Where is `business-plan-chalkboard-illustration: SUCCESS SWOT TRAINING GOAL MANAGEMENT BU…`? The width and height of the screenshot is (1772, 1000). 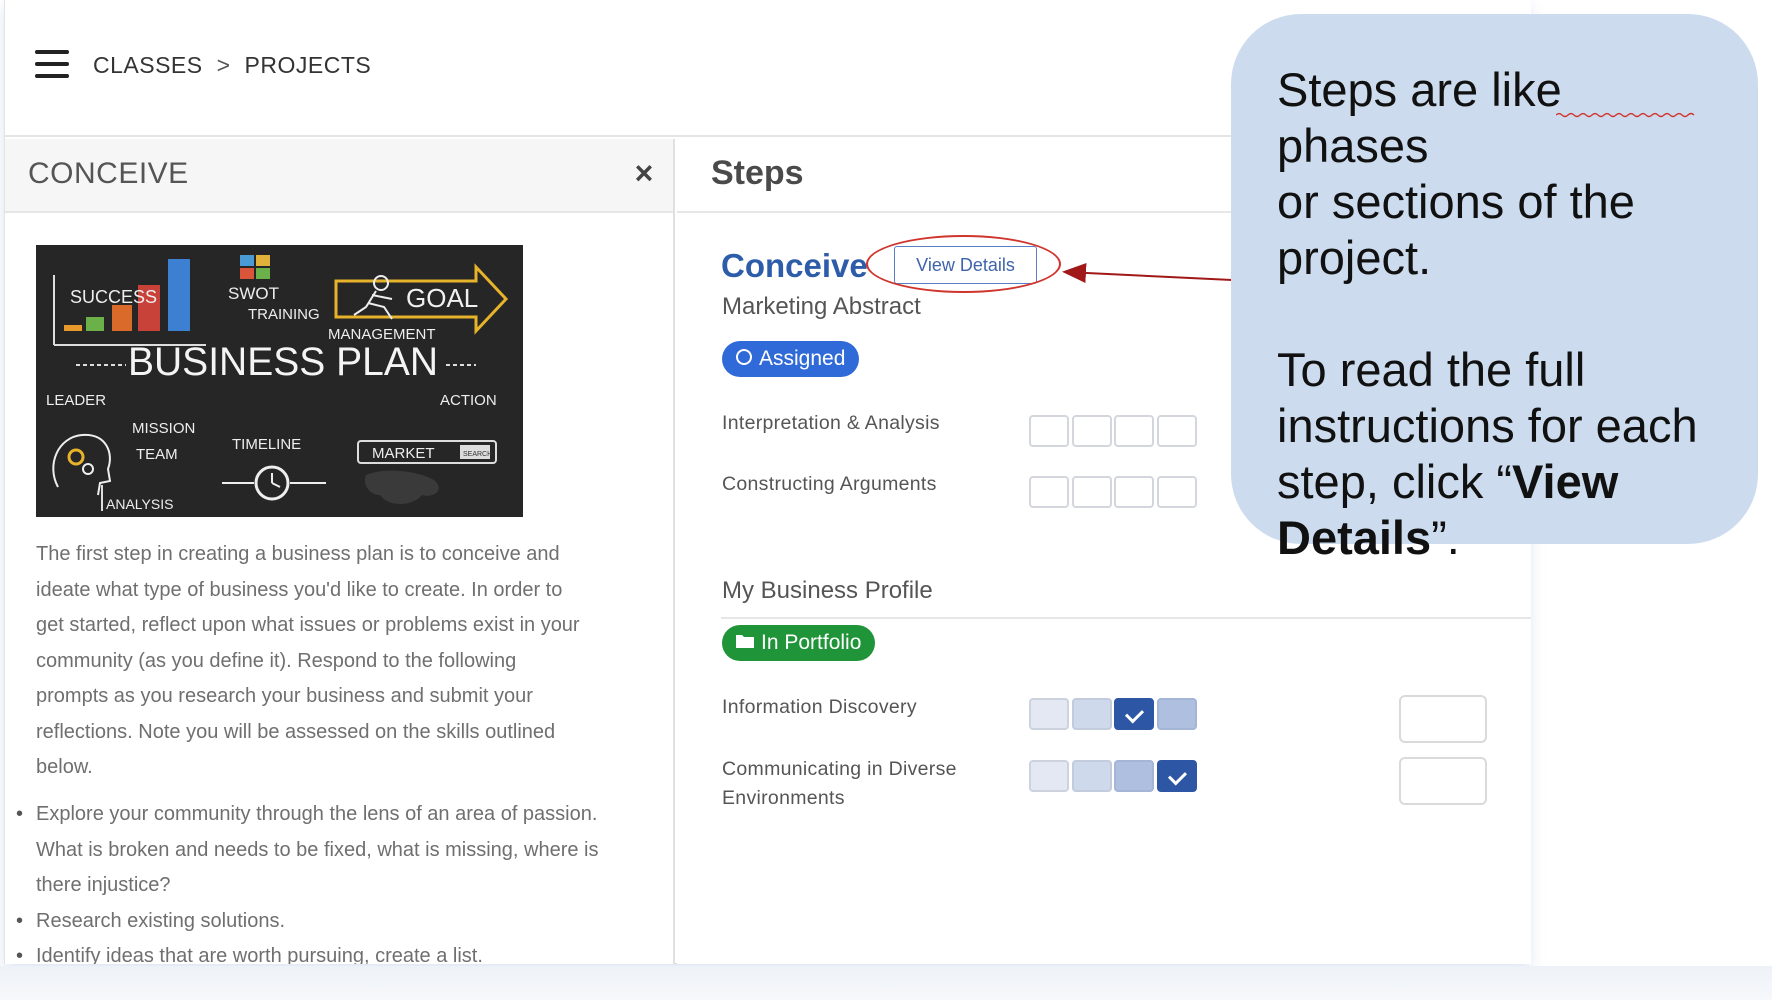 business-plan-chalkboard-illustration: SUCCESS SWOT TRAINING GOAL MANAGEMENT BU… is located at coordinates (279, 381).